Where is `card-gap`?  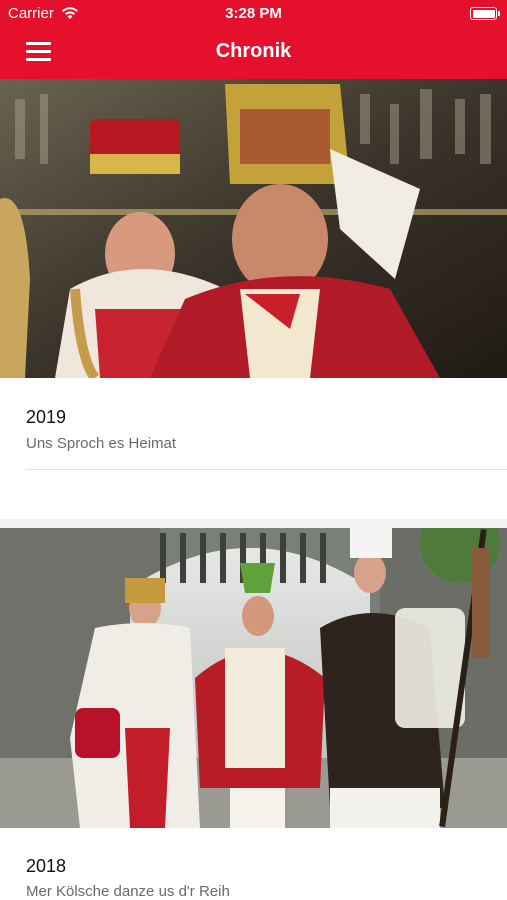
card-gap is located at coordinates (253, 523).